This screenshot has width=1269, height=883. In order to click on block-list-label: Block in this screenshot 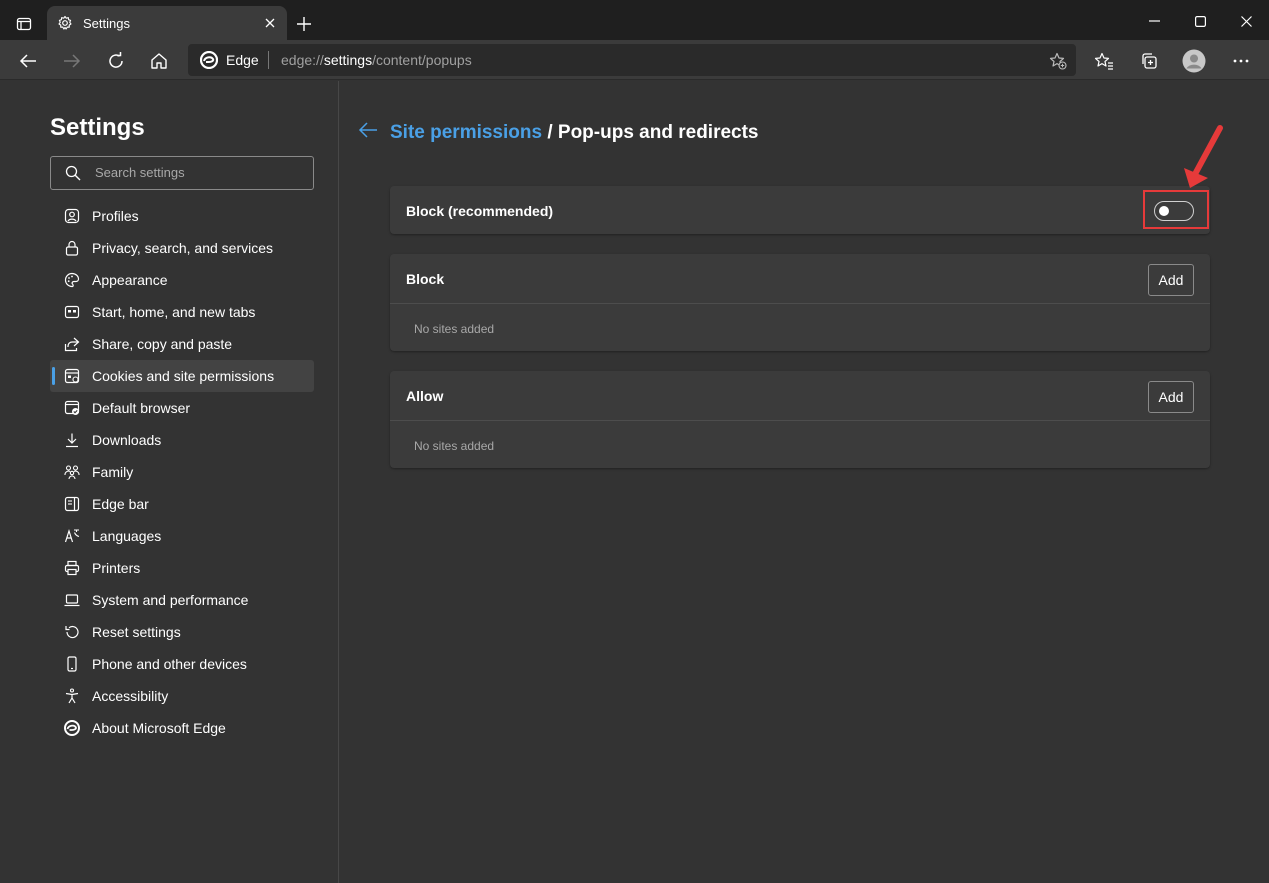, I will do `click(425, 279)`.